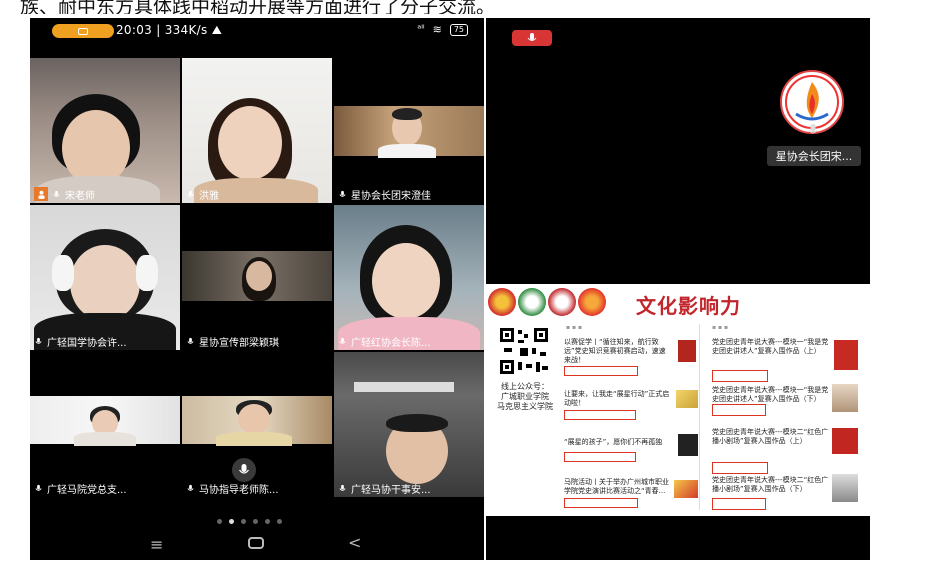 The height and width of the screenshot is (588, 949). I want to click on menu-icon: ≡, so click(156, 544).